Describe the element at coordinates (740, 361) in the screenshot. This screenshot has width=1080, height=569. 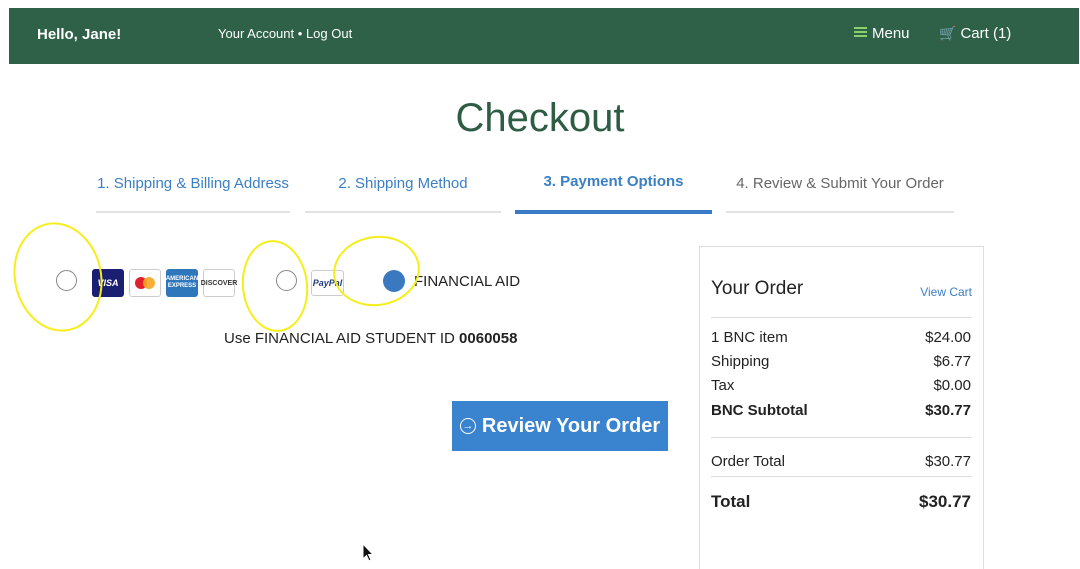
I see `line-label: Shipping` at that location.